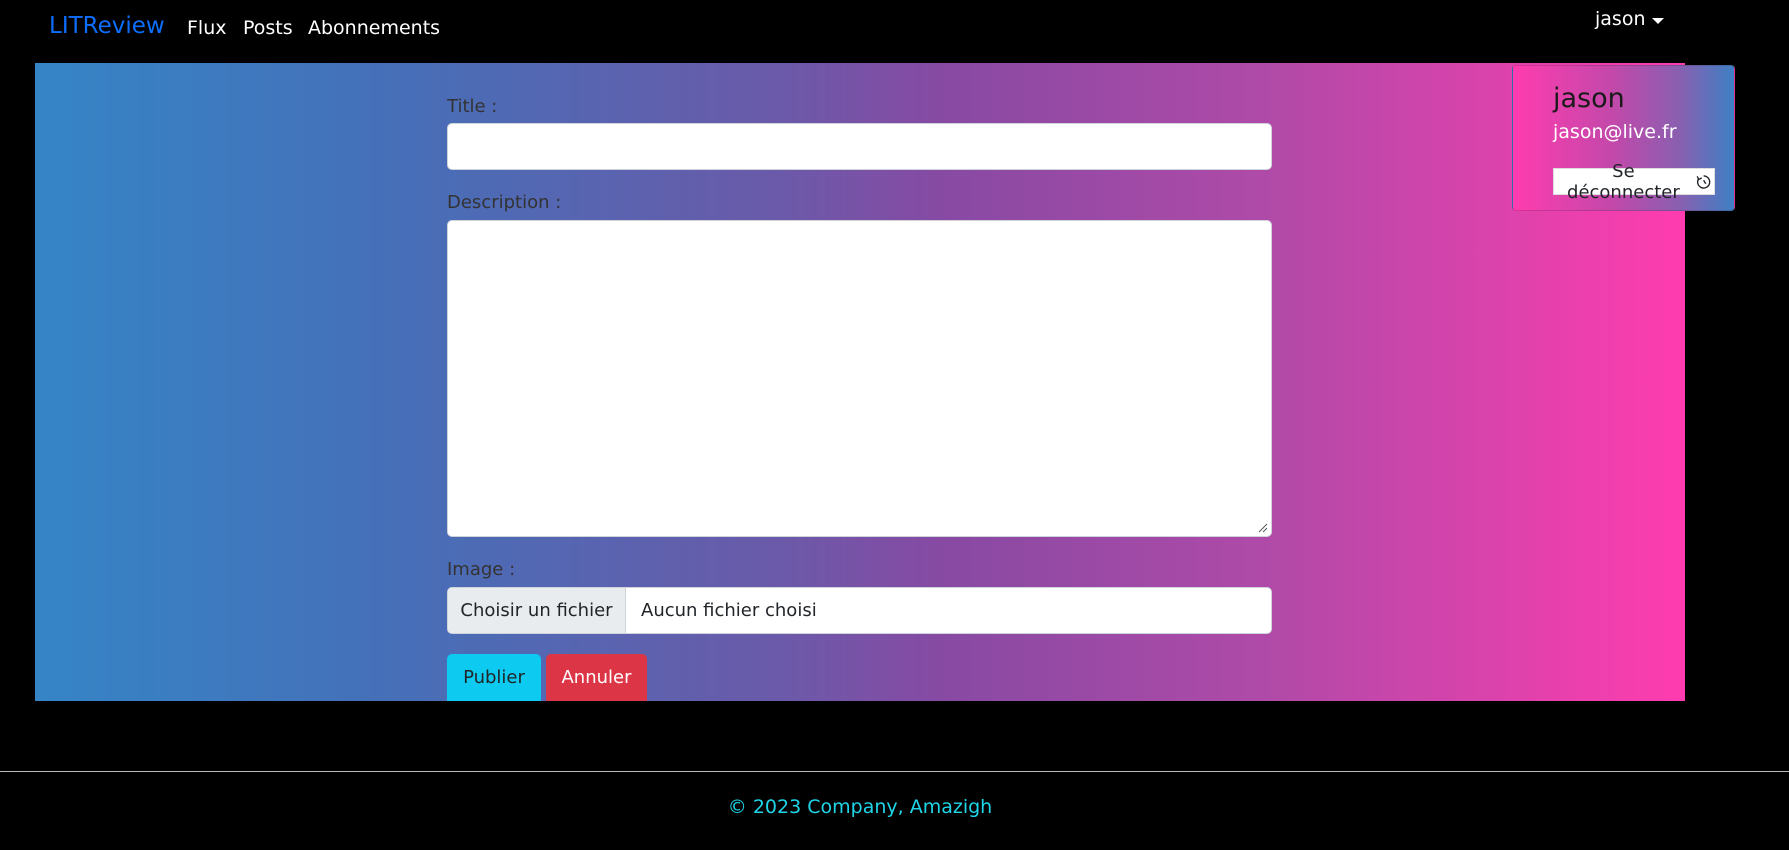 The width and height of the screenshot is (1789, 850). Describe the element at coordinates (1615, 132) in the screenshot. I see `dropdown-email: jason@live.fr` at that location.